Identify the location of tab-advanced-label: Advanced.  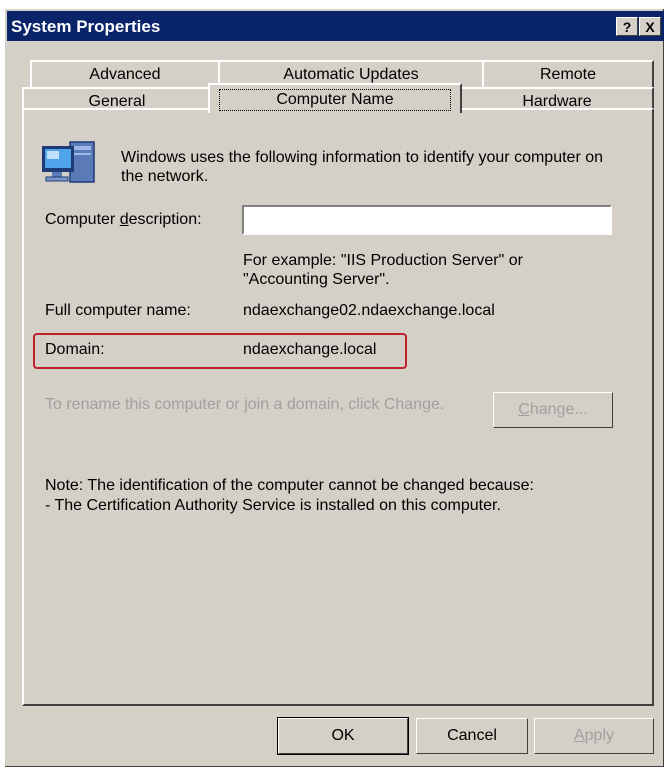
(125, 74).